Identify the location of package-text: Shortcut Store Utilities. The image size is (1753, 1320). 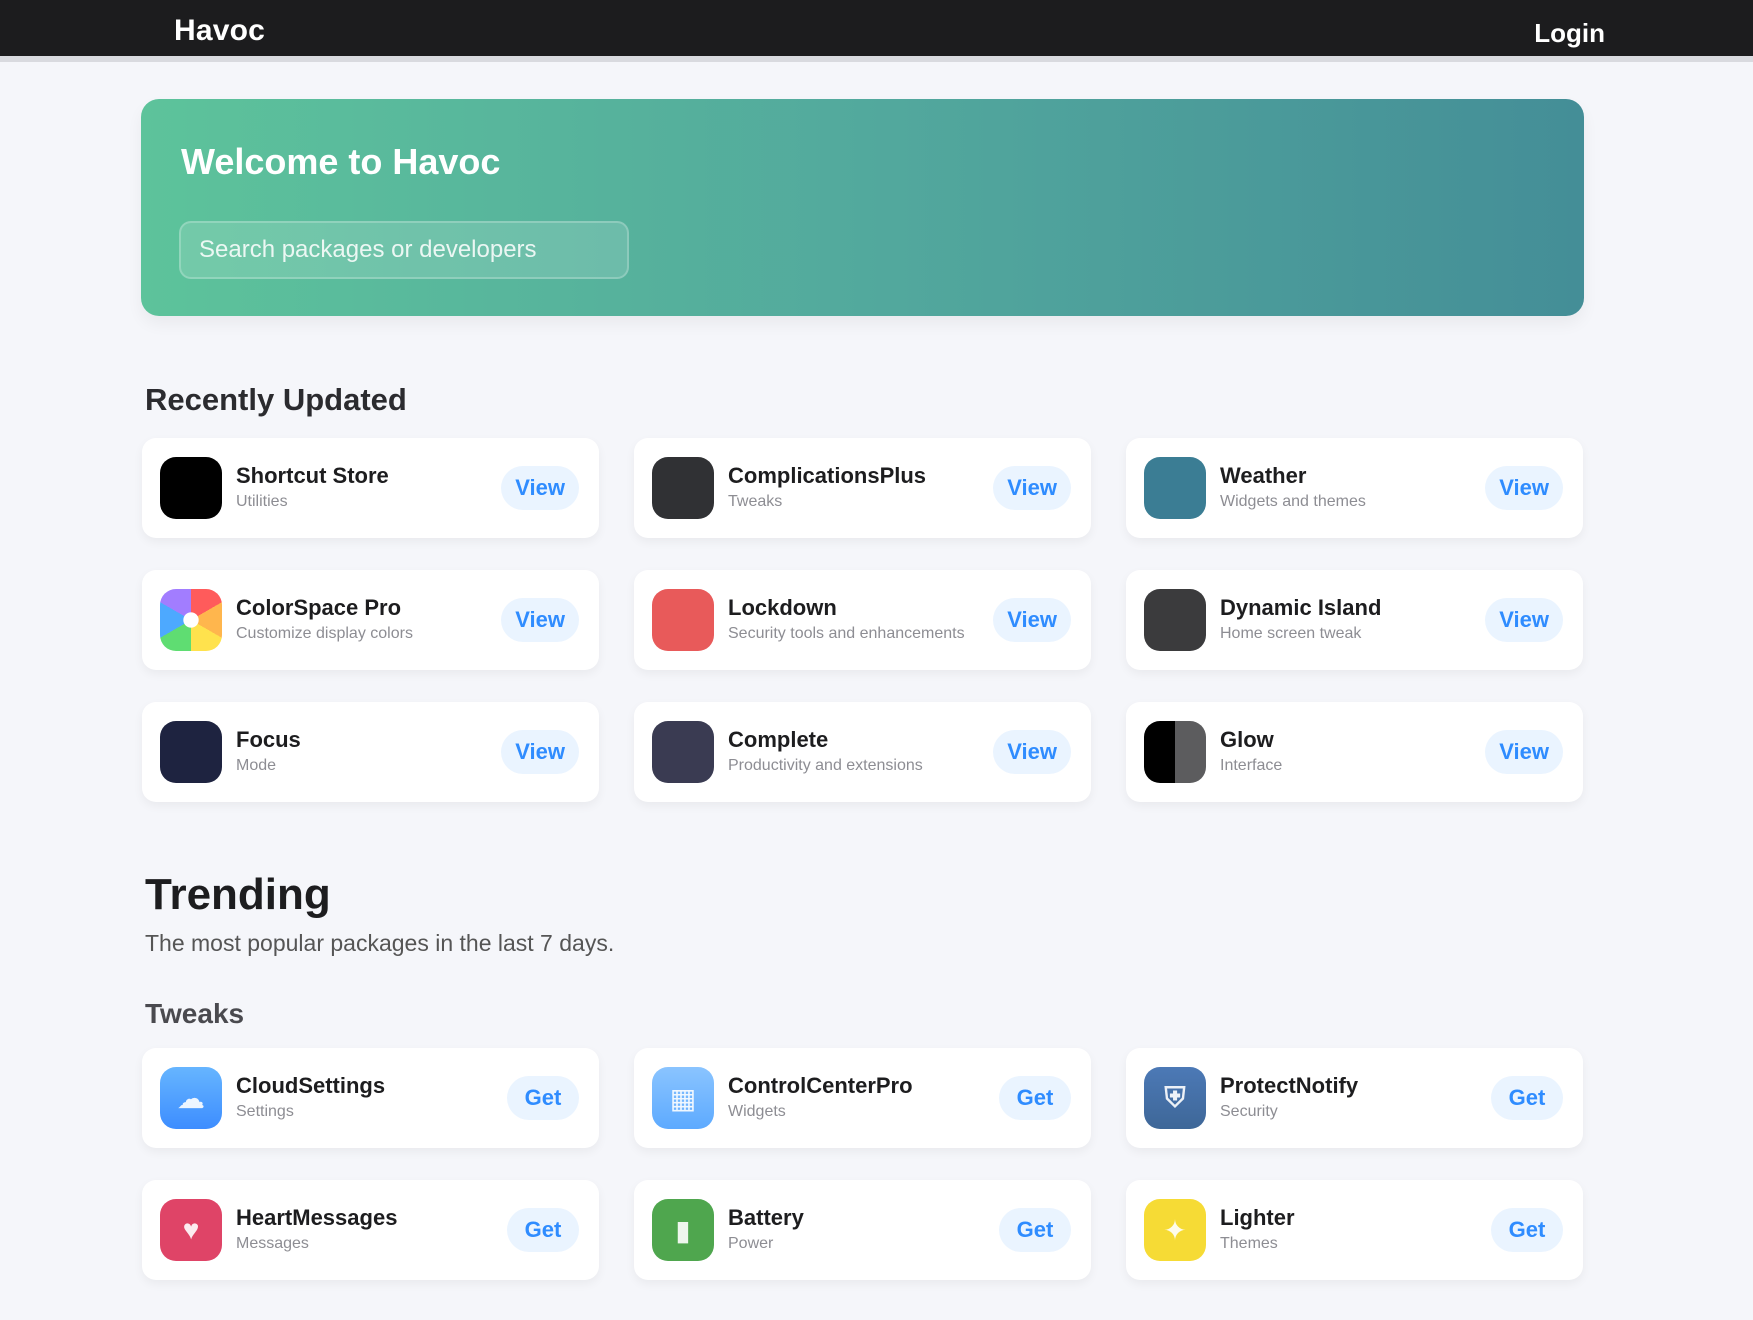
(371, 487).